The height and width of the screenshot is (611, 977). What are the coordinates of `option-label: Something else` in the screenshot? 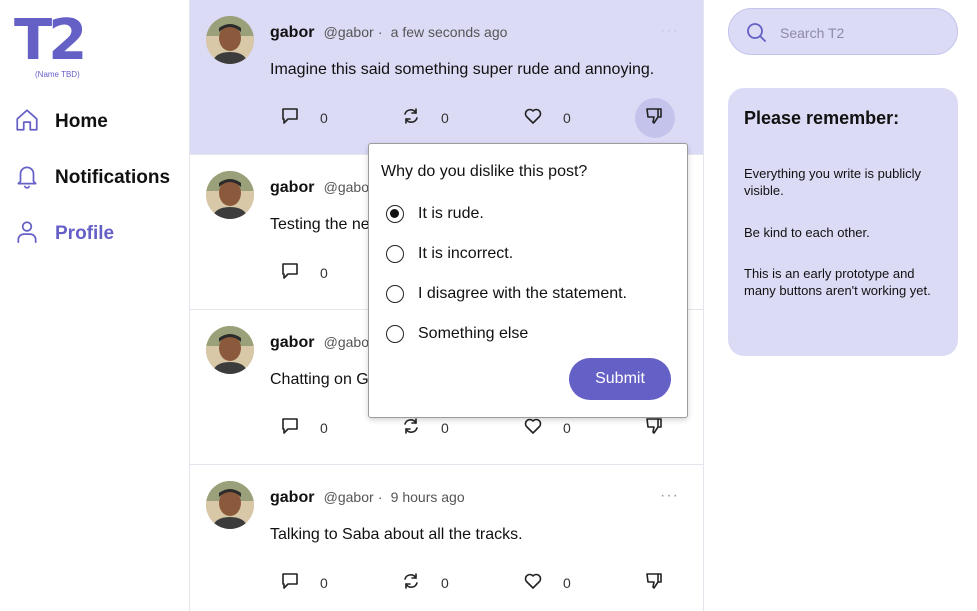 It's located at (473, 333).